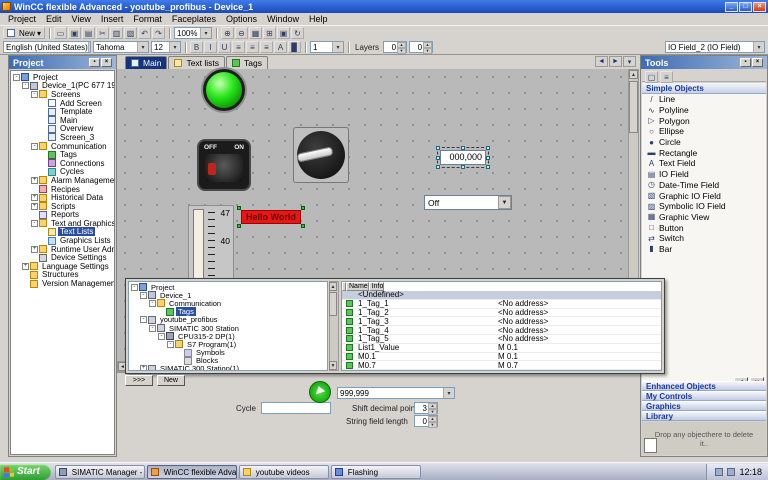 The image size is (768, 480). I want to click on new-button: New ▾, so click(24, 33).